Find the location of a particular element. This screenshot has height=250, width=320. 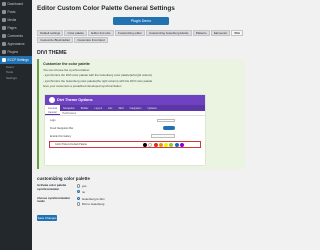

radio-option: yes is located at coordinates (81, 186).